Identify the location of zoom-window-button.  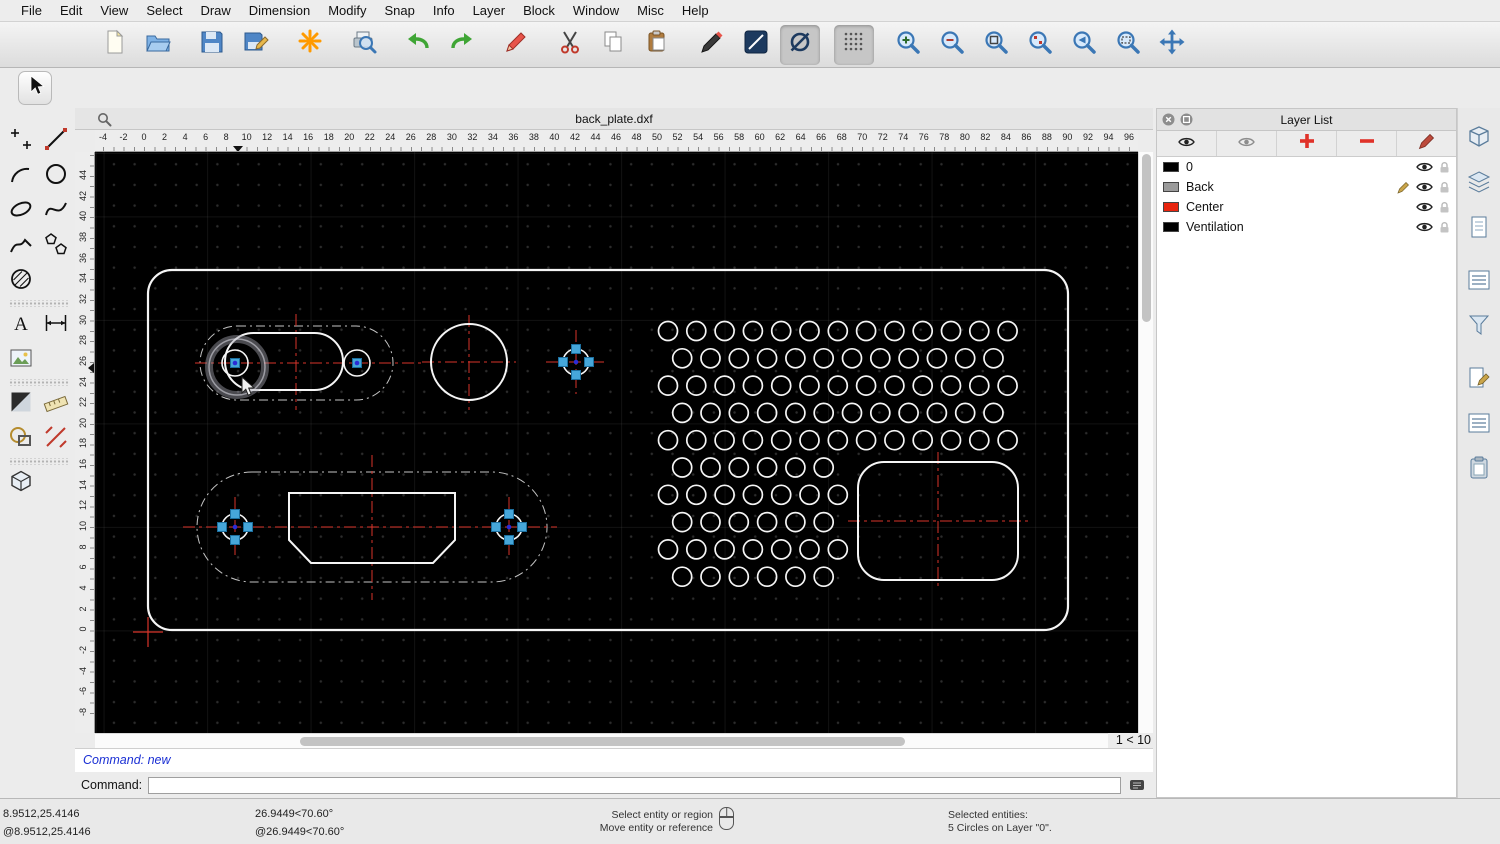
(1128, 45).